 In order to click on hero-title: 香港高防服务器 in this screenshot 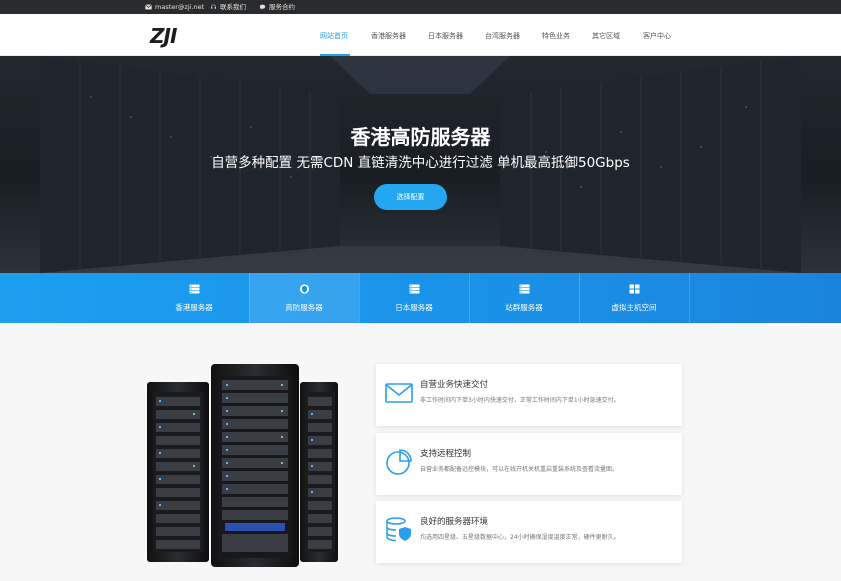, I will do `click(420, 137)`.